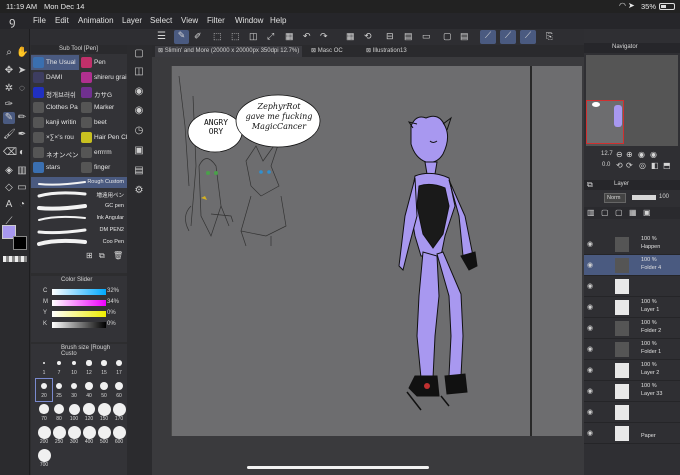 The width and height of the screenshot is (680, 475). I want to click on brush-size-option: 120, so click(89, 413).